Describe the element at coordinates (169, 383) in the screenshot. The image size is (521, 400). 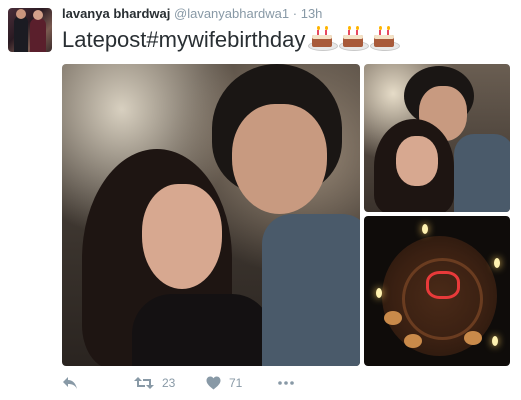
I see `retweet-count: 23` at that location.